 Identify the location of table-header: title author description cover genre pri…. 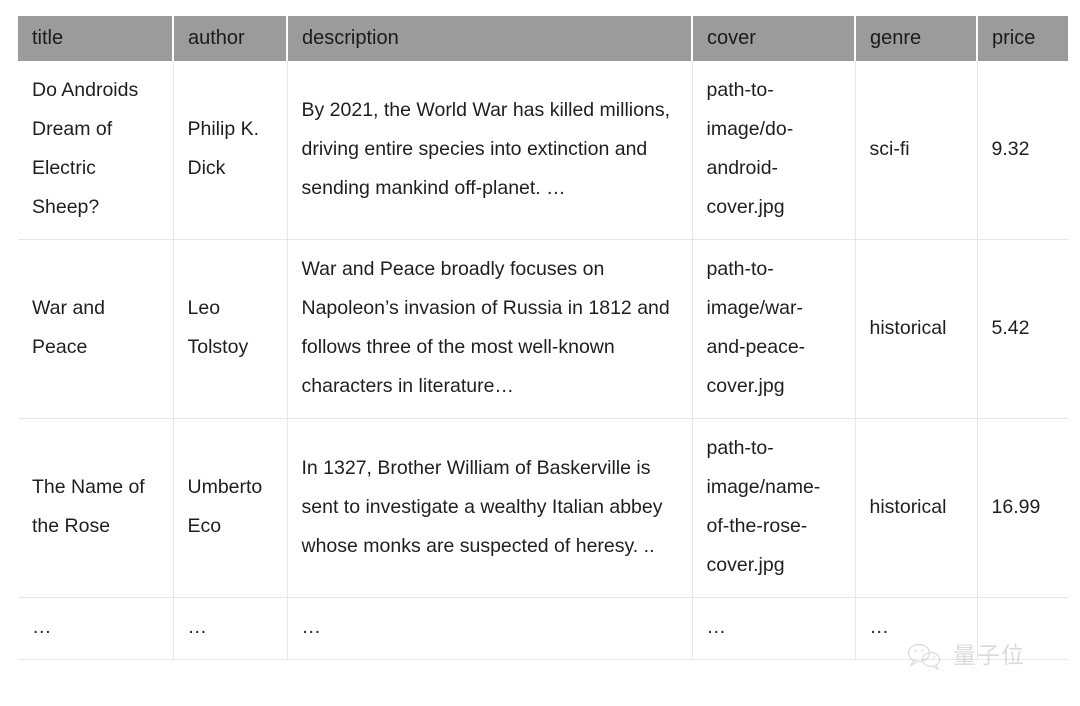
(543, 38).